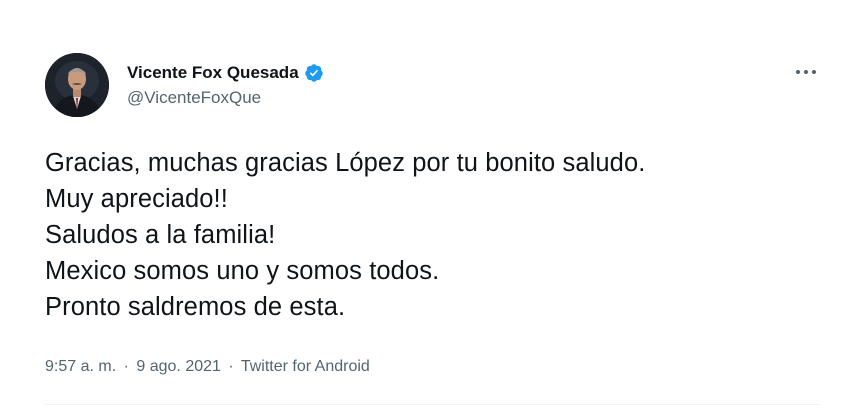 This screenshot has width=858, height=416. I want to click on author-display-name: Vicente Fox Quesada, so click(213, 73).